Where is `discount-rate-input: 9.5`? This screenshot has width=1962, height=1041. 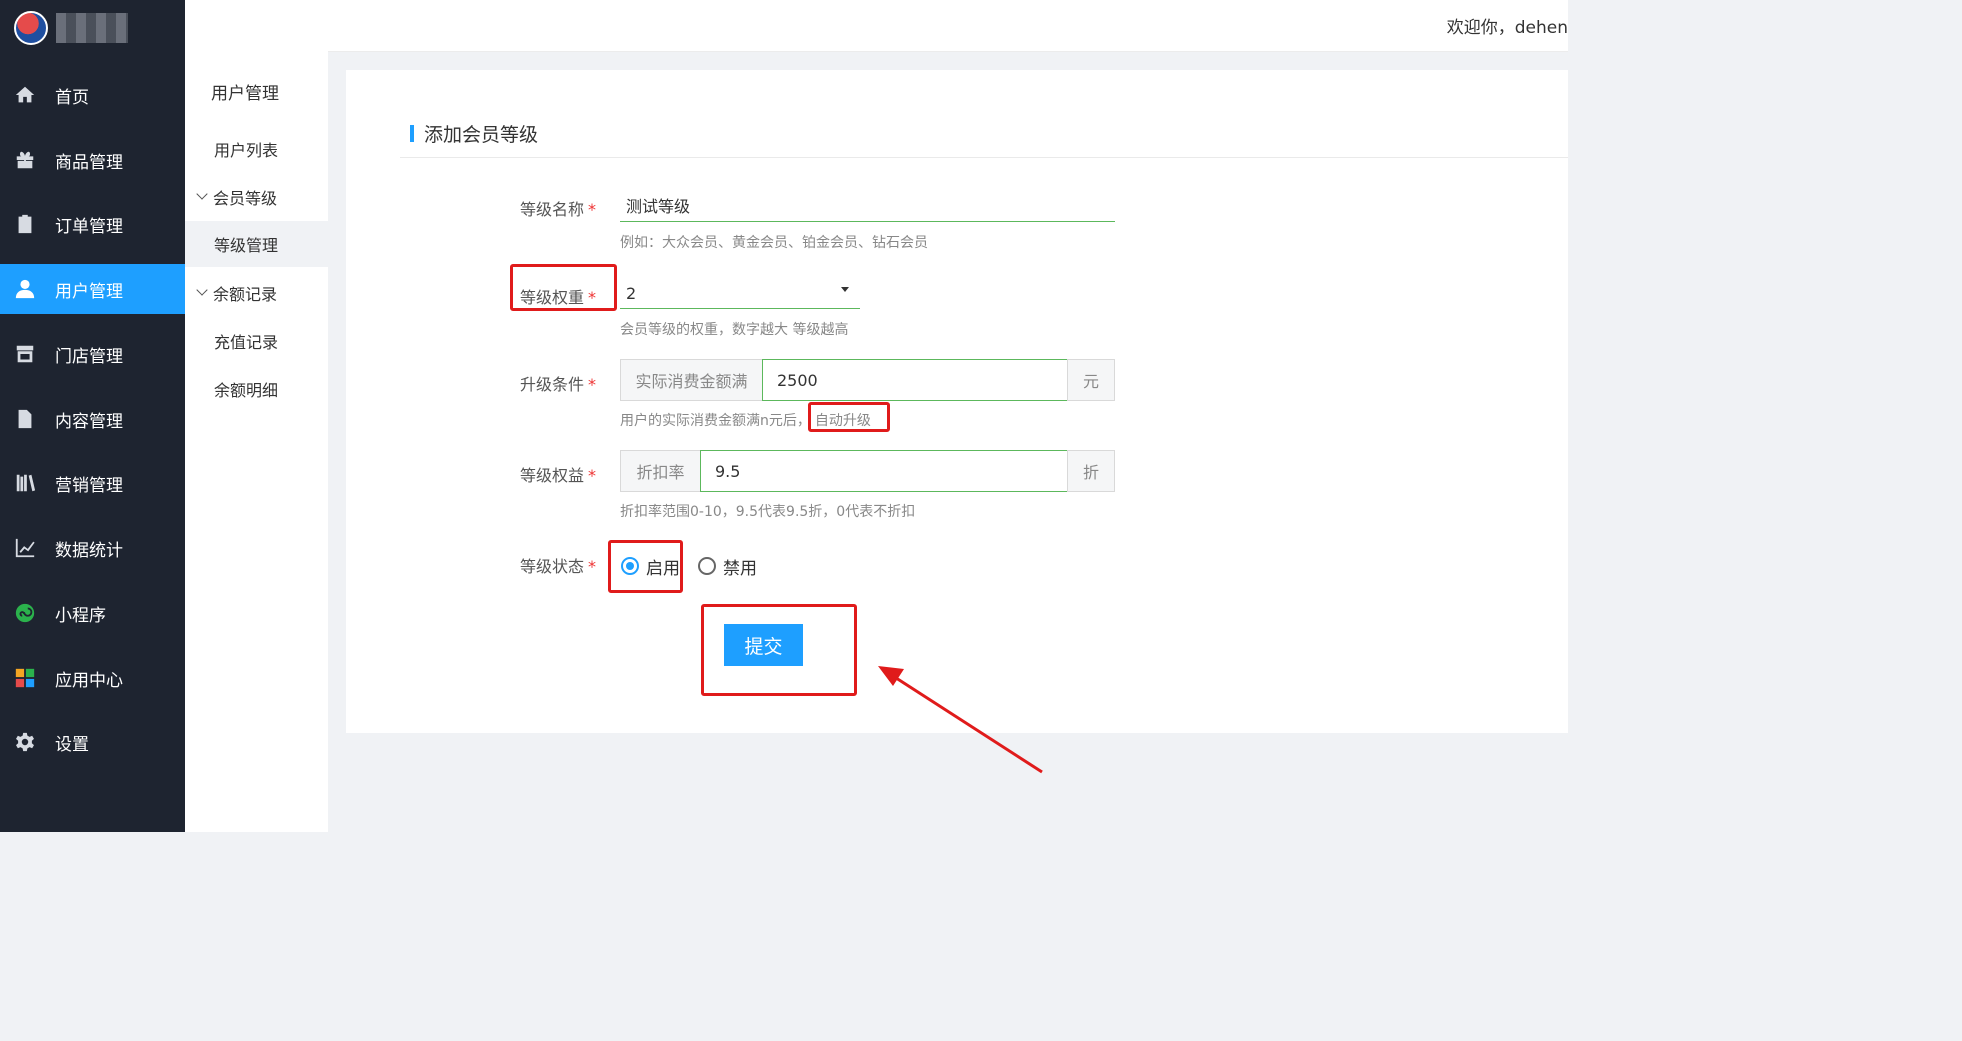
discount-rate-input: 9.5 is located at coordinates (884, 471).